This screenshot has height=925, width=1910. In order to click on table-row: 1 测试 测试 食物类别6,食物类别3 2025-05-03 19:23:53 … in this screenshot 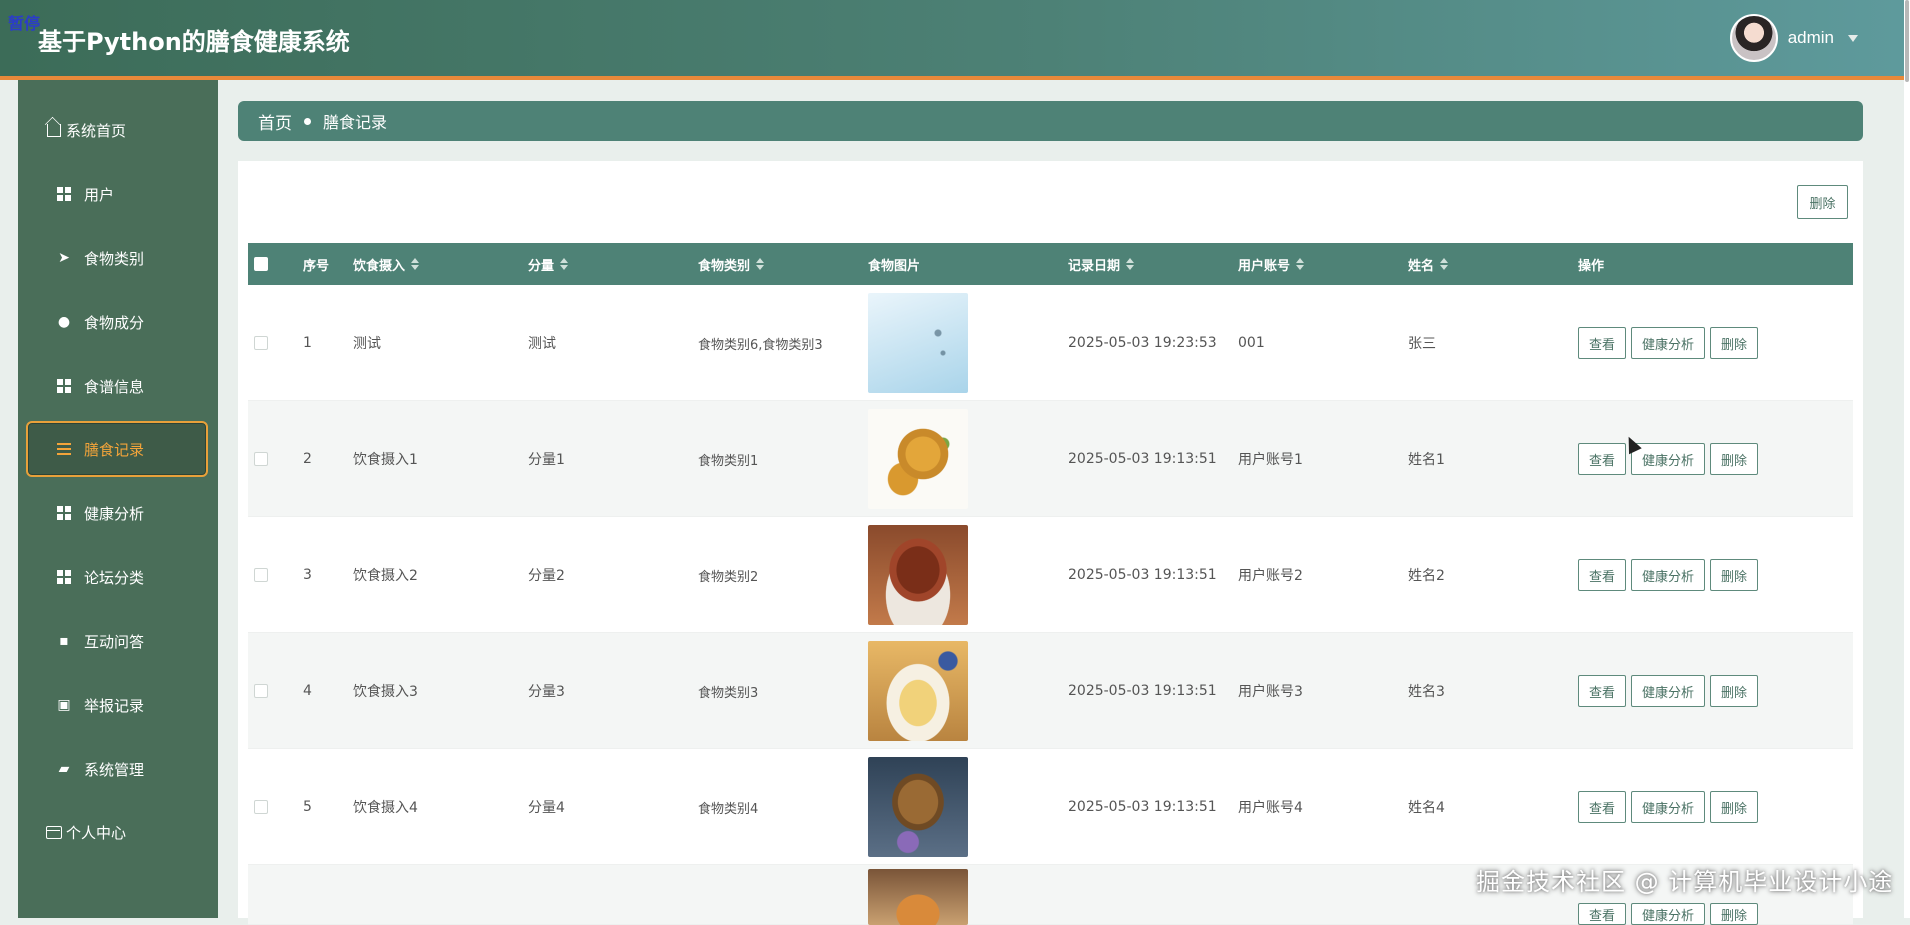, I will do `click(1050, 343)`.